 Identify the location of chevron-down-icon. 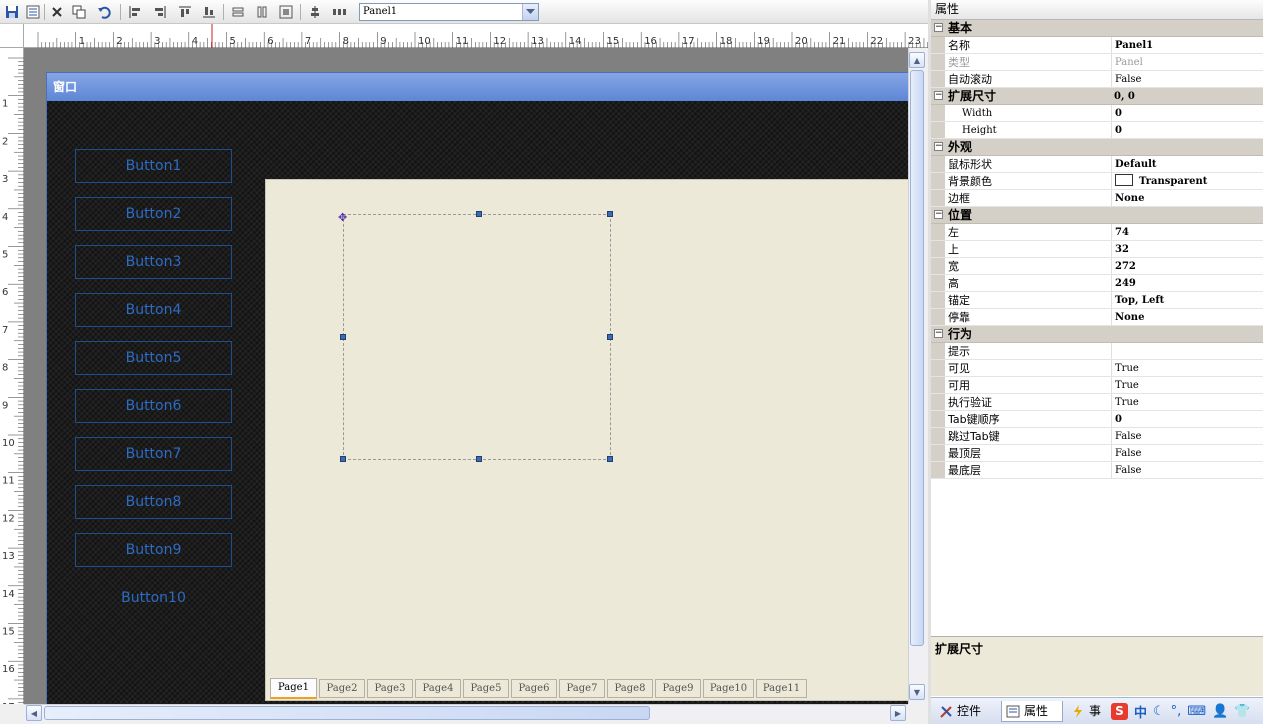
(530, 12).